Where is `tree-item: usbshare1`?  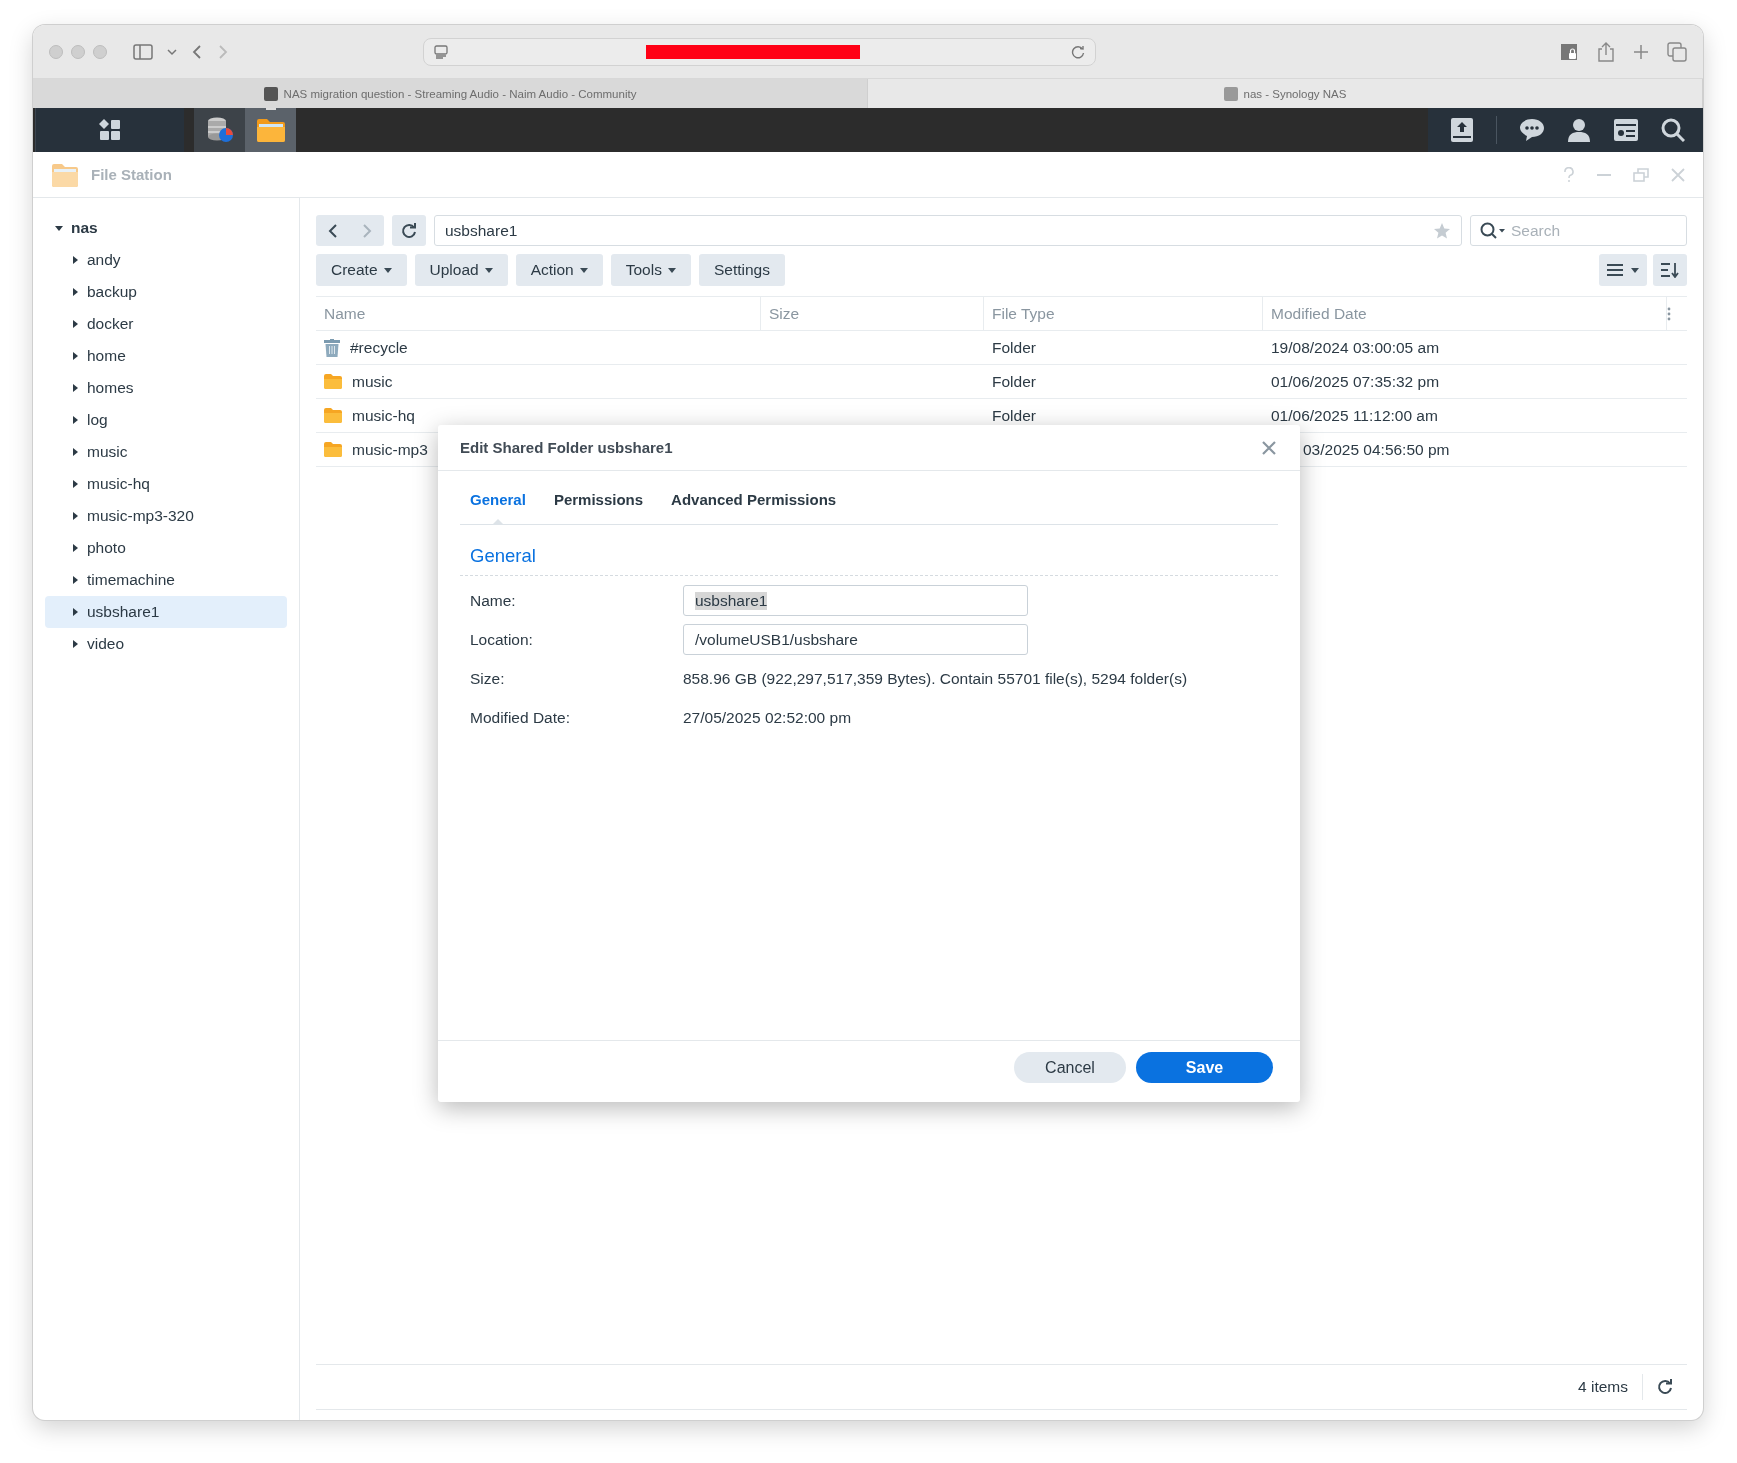
tree-item: usbshare1 is located at coordinates (166, 612).